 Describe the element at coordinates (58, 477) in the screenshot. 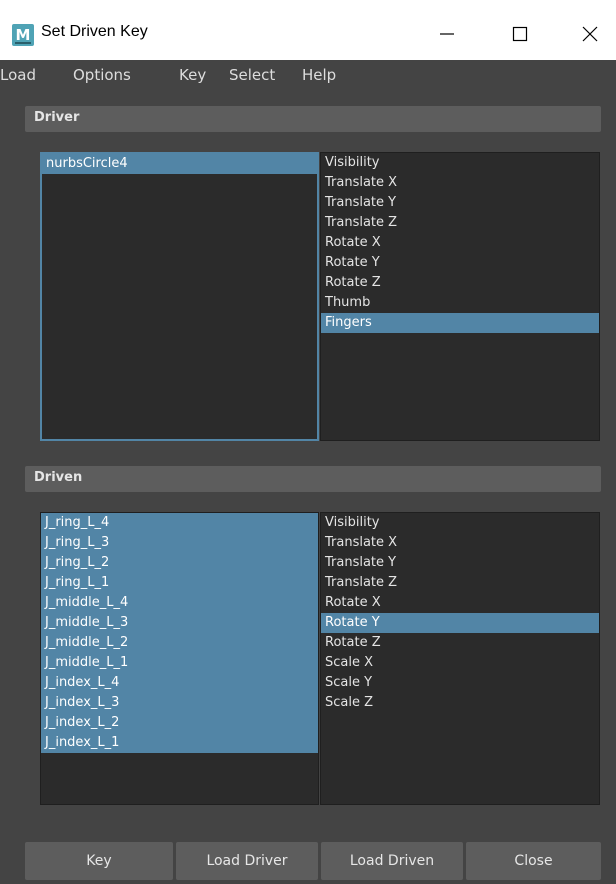

I see `driven-section-title: Driven` at that location.